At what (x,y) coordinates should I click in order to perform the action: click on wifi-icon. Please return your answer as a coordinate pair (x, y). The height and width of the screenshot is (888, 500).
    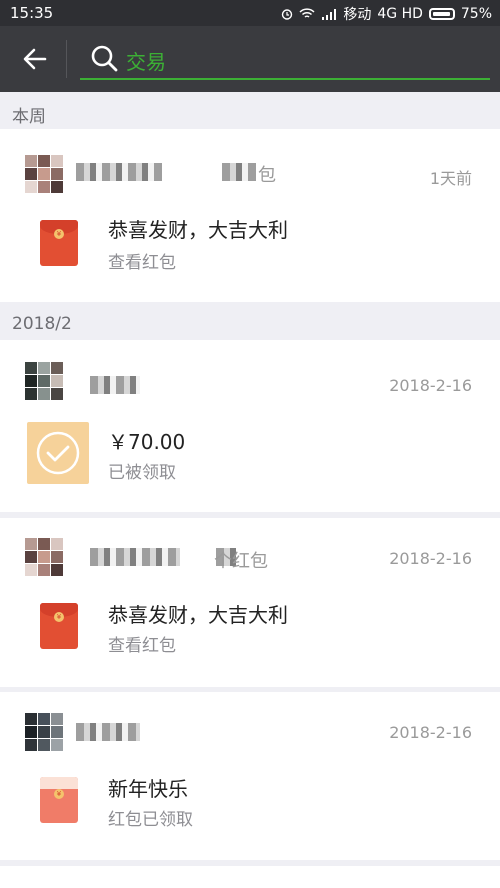
    Looking at the image, I should click on (307, 13).